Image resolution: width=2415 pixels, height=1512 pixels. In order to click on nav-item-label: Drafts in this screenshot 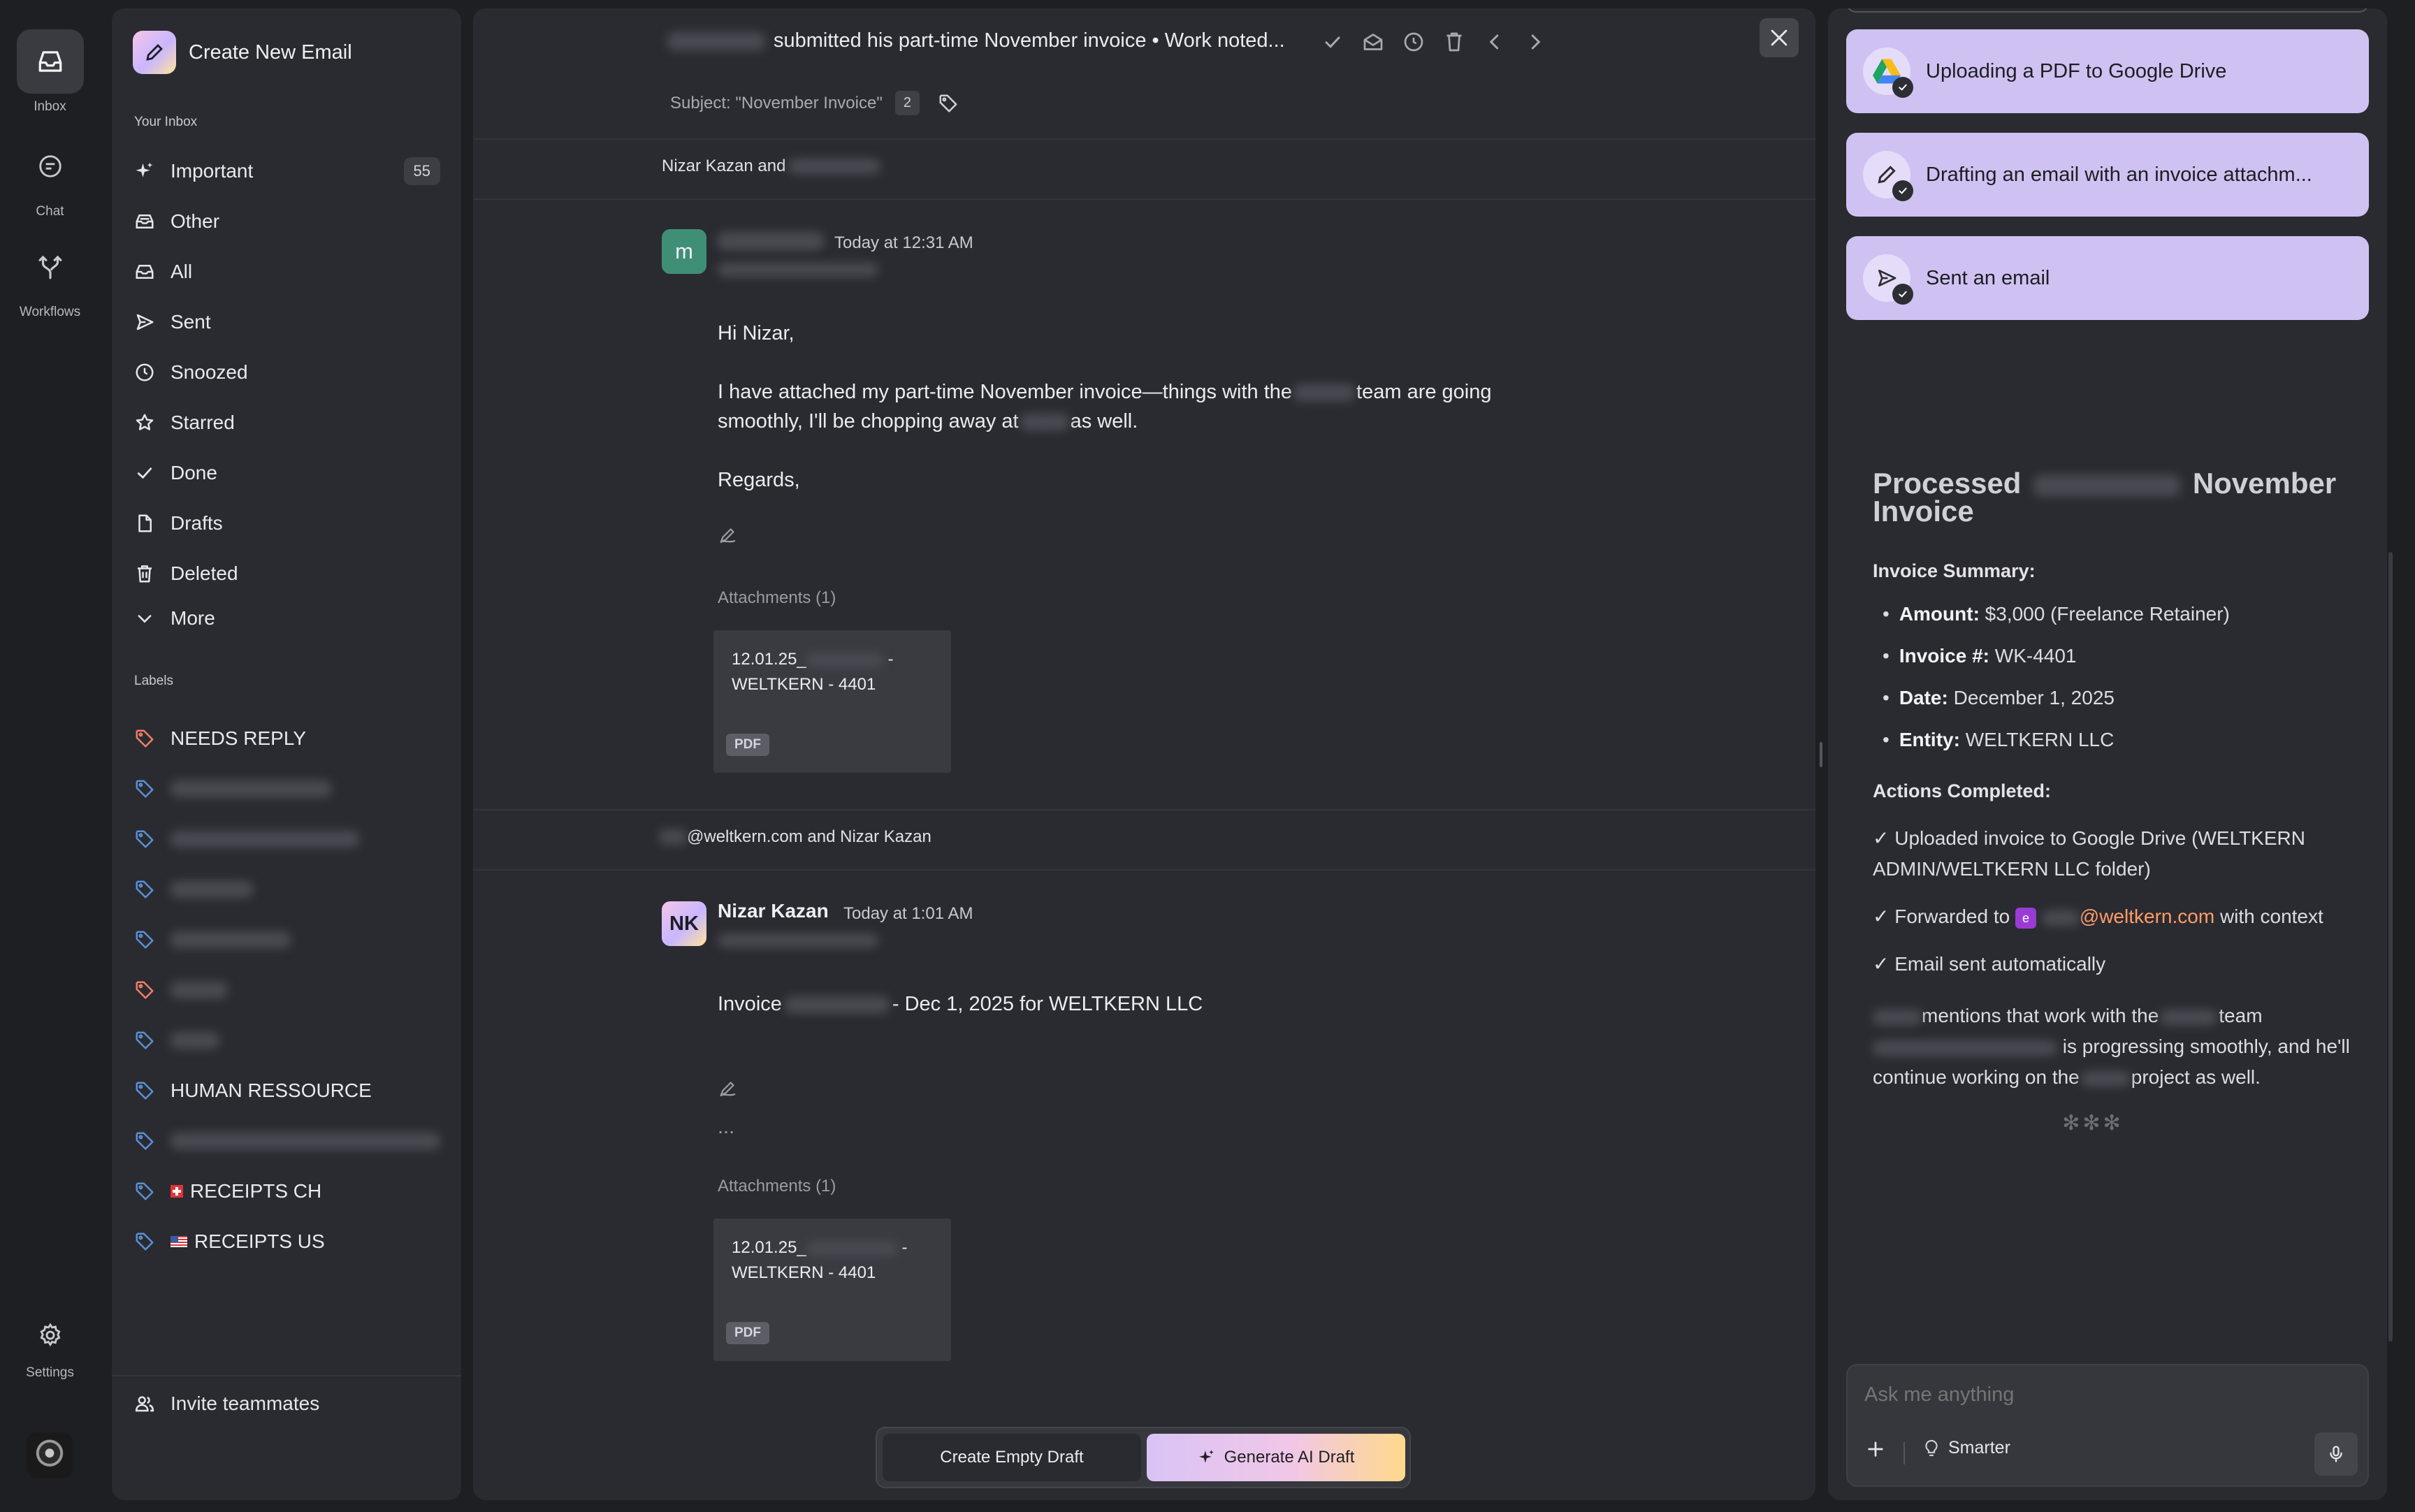, I will do `click(197, 523)`.